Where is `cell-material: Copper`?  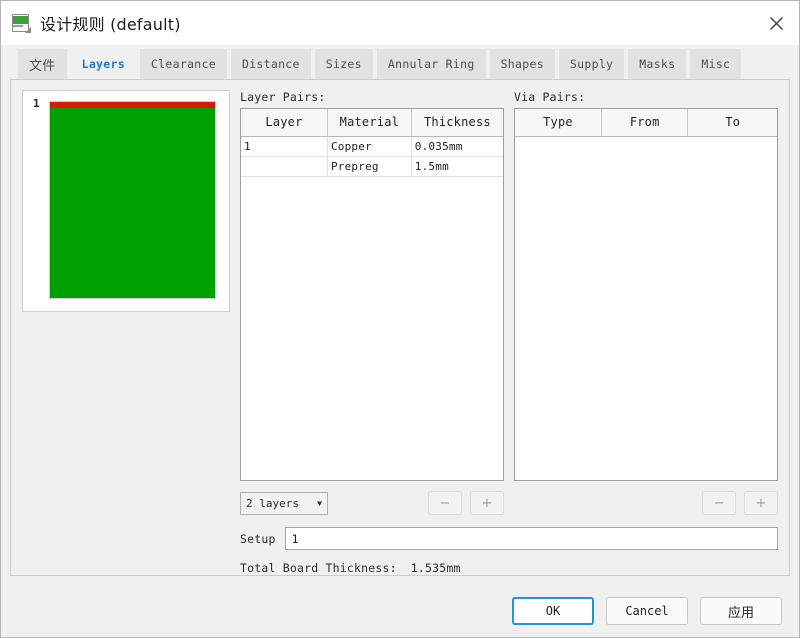 cell-material: Copper is located at coordinates (369, 146).